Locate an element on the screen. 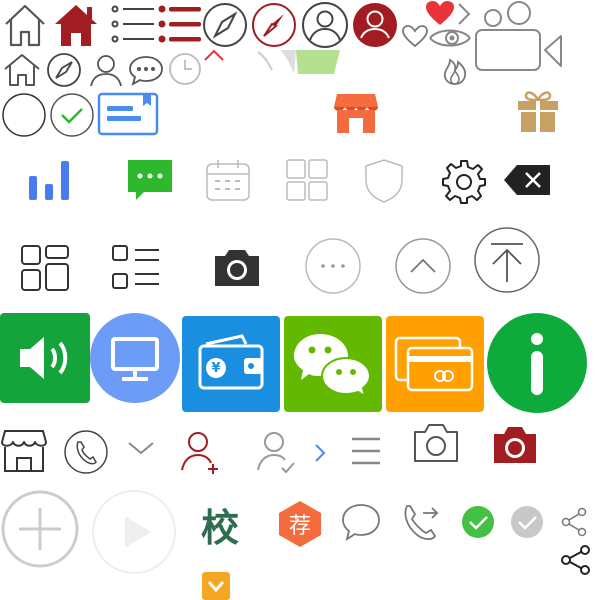 This screenshot has width=600, height=600. camera-red-icon is located at coordinates (515, 445).